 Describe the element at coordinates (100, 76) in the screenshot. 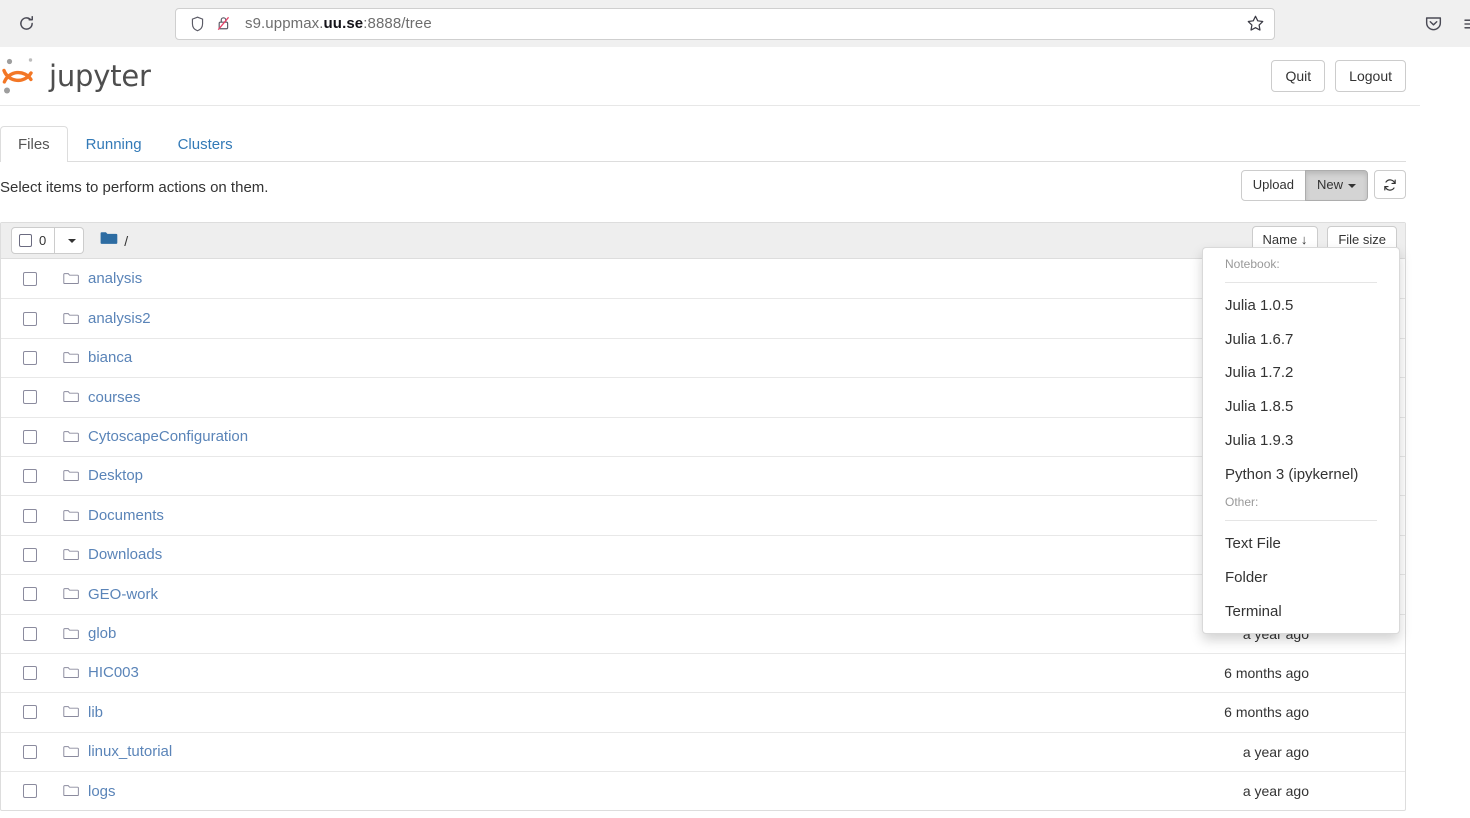

I see `jupyter-wordmark: jupyter` at that location.